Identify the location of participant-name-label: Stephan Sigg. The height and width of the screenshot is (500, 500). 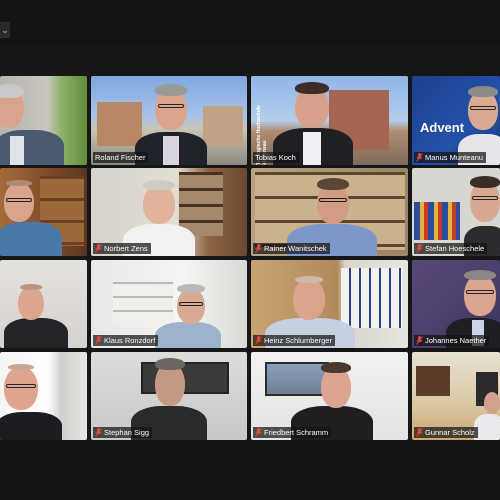
(123, 432).